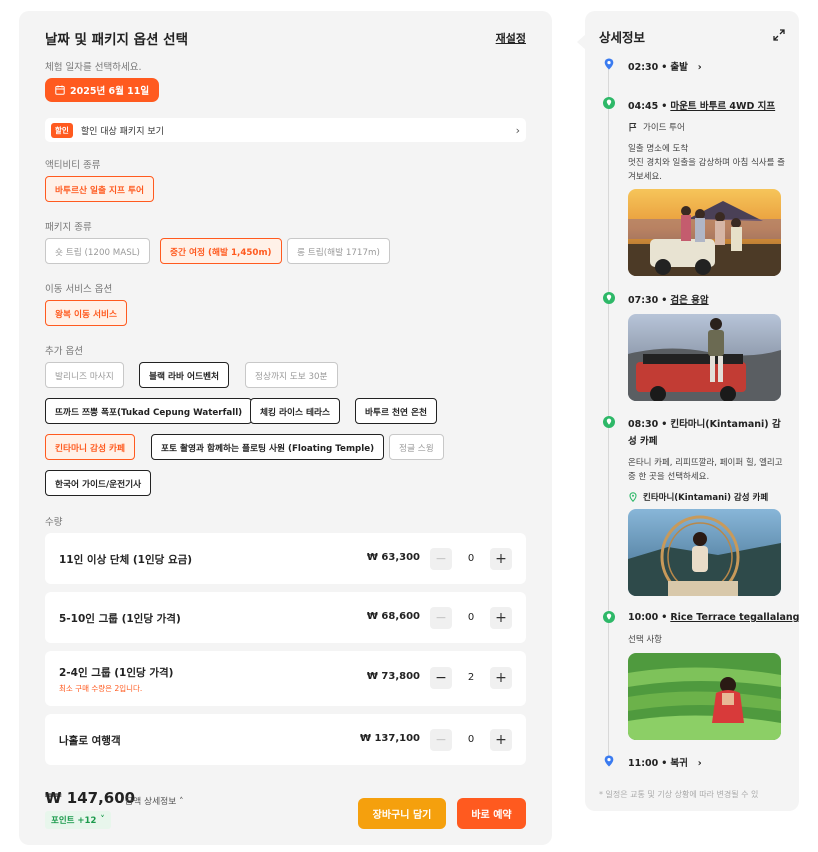 This screenshot has height=852, width=818. What do you see at coordinates (393, 557) in the screenshot?
I see `row-price: ₩ 63,300` at bounding box center [393, 557].